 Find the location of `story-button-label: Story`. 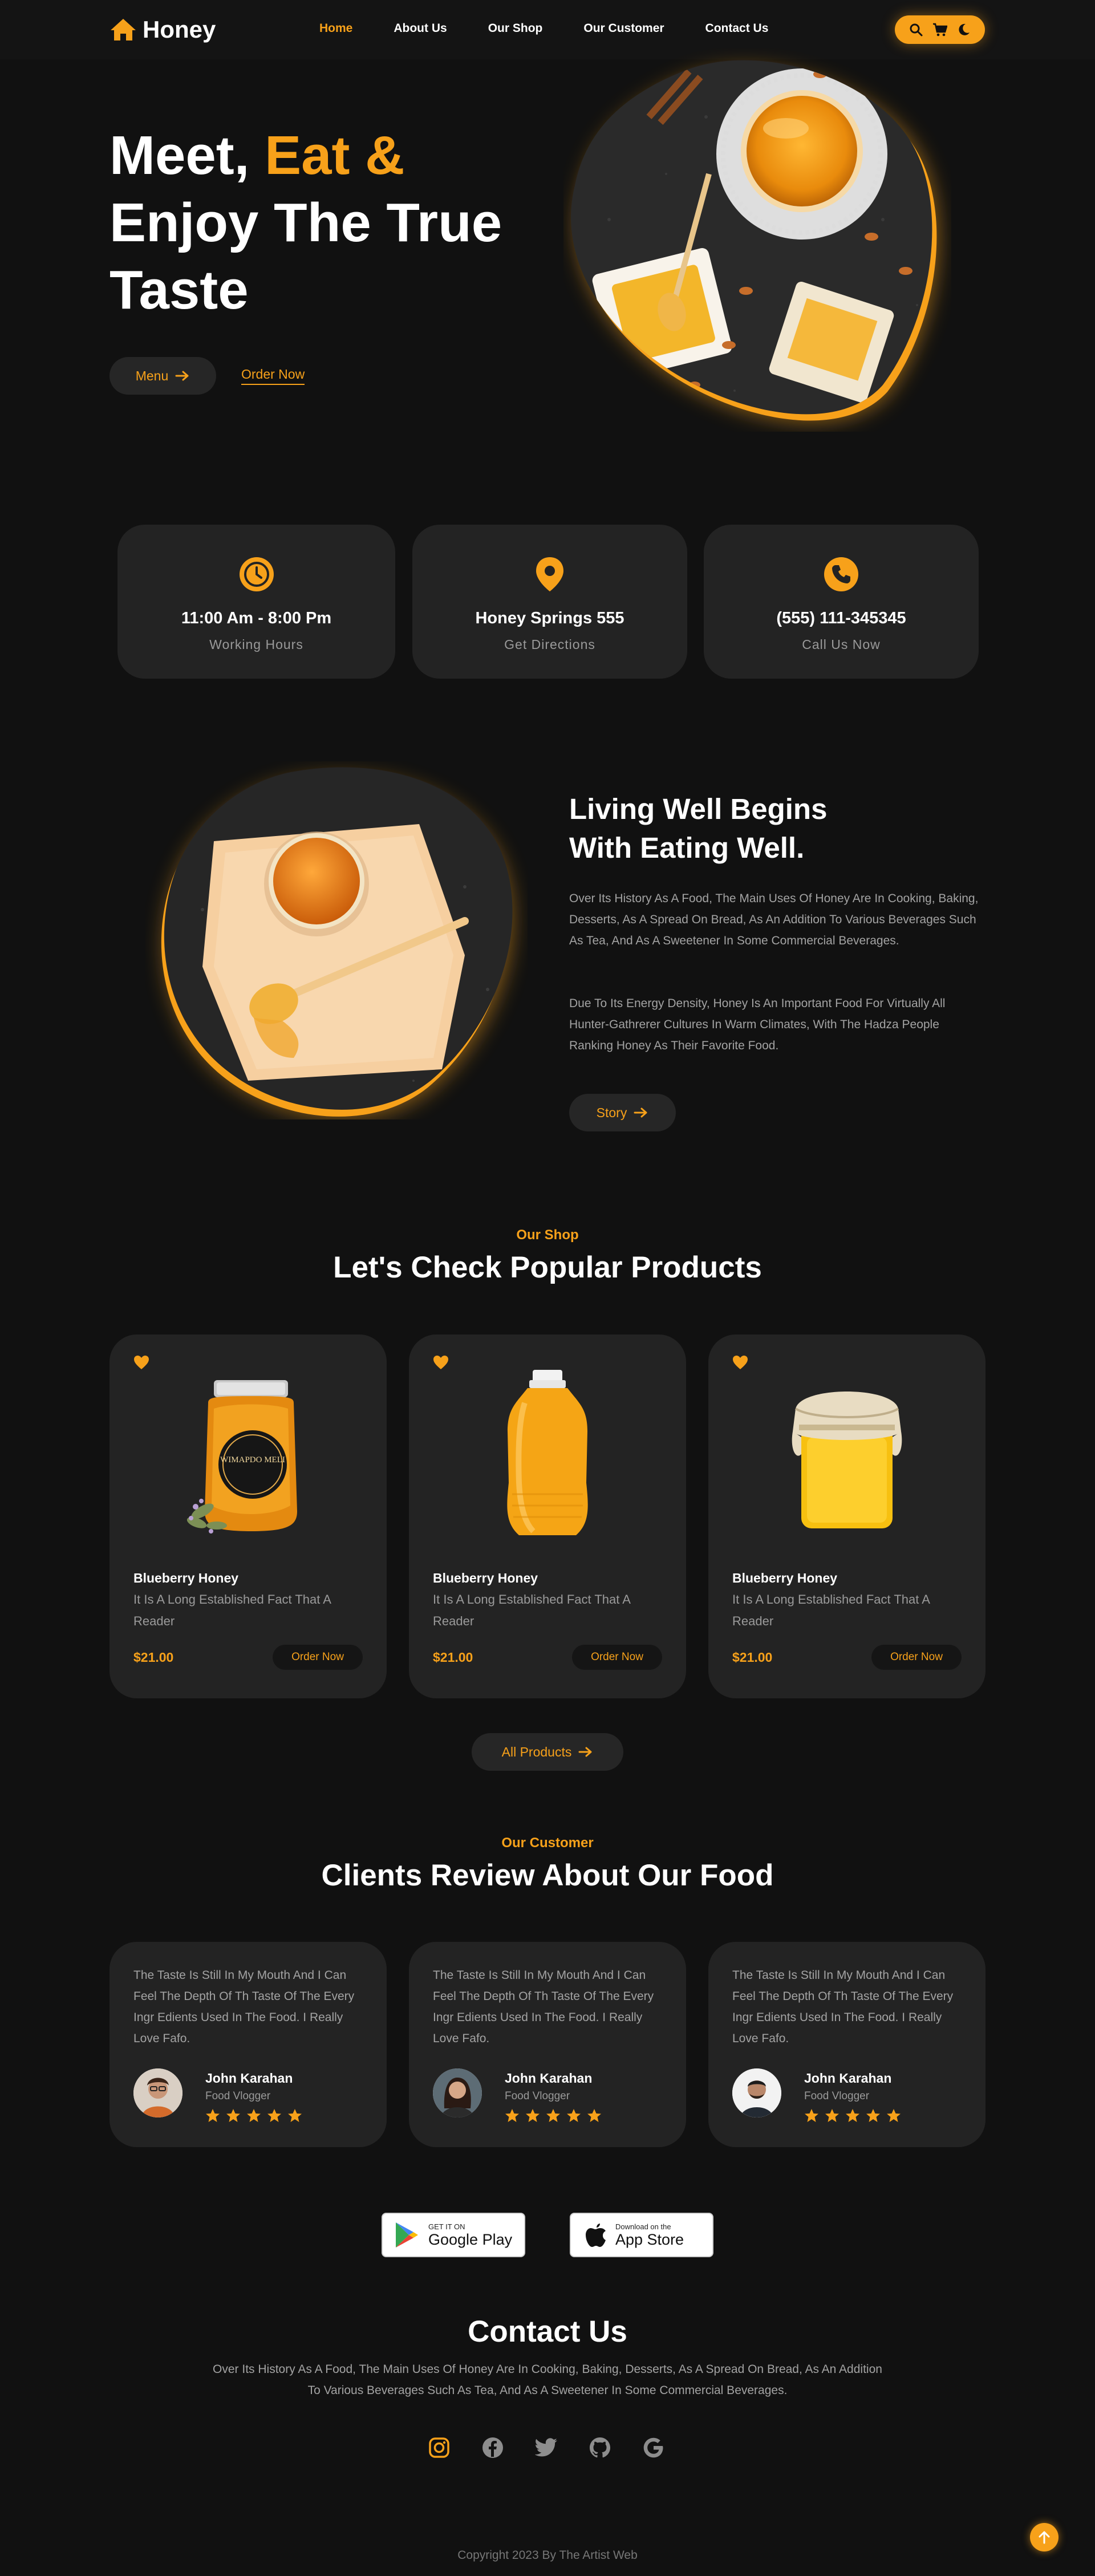

story-button-label: Story is located at coordinates (611, 1112).